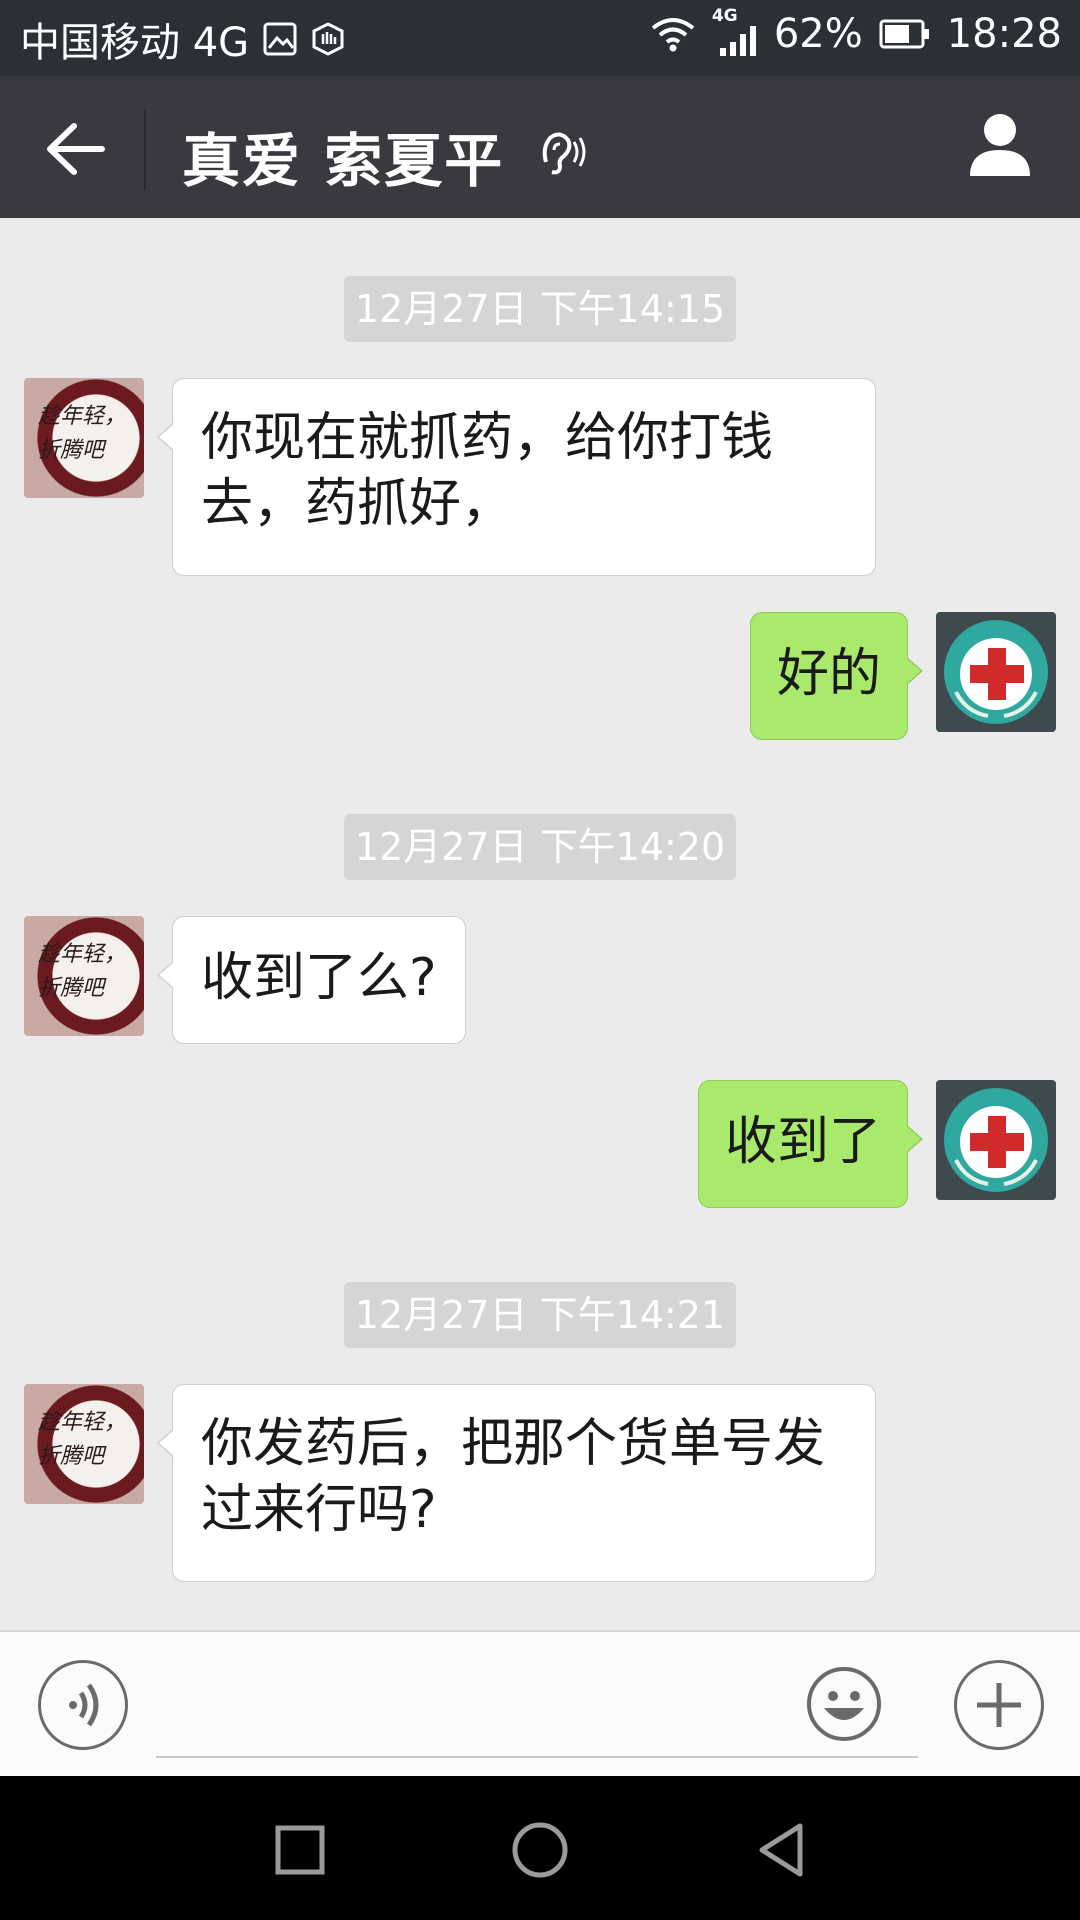 The width and height of the screenshot is (1080, 1920). What do you see at coordinates (516, 477) in the screenshot?
I see `received-message: 你现在就抓药，给你打钱去，药抓好，` at bounding box center [516, 477].